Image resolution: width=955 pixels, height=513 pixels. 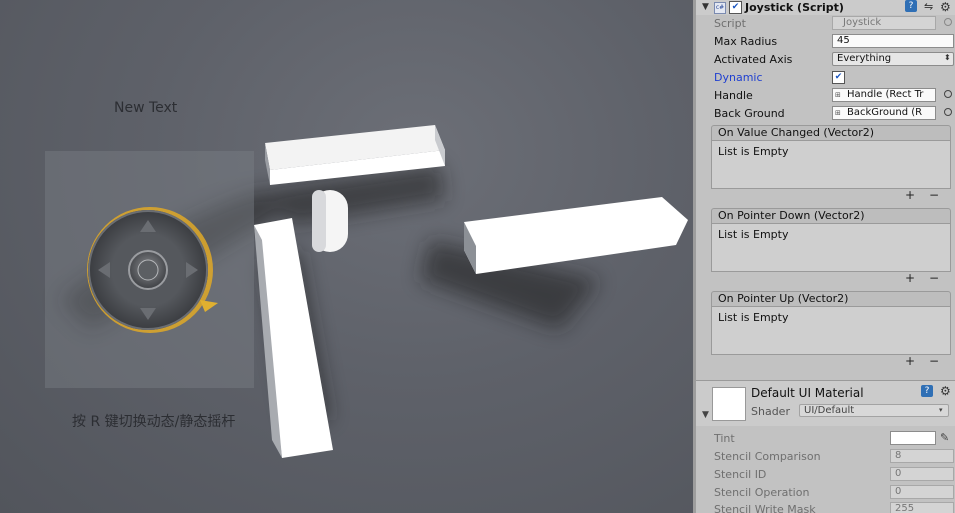 I want to click on dropdown-arrow-icon: ▾, so click(x=941, y=410).